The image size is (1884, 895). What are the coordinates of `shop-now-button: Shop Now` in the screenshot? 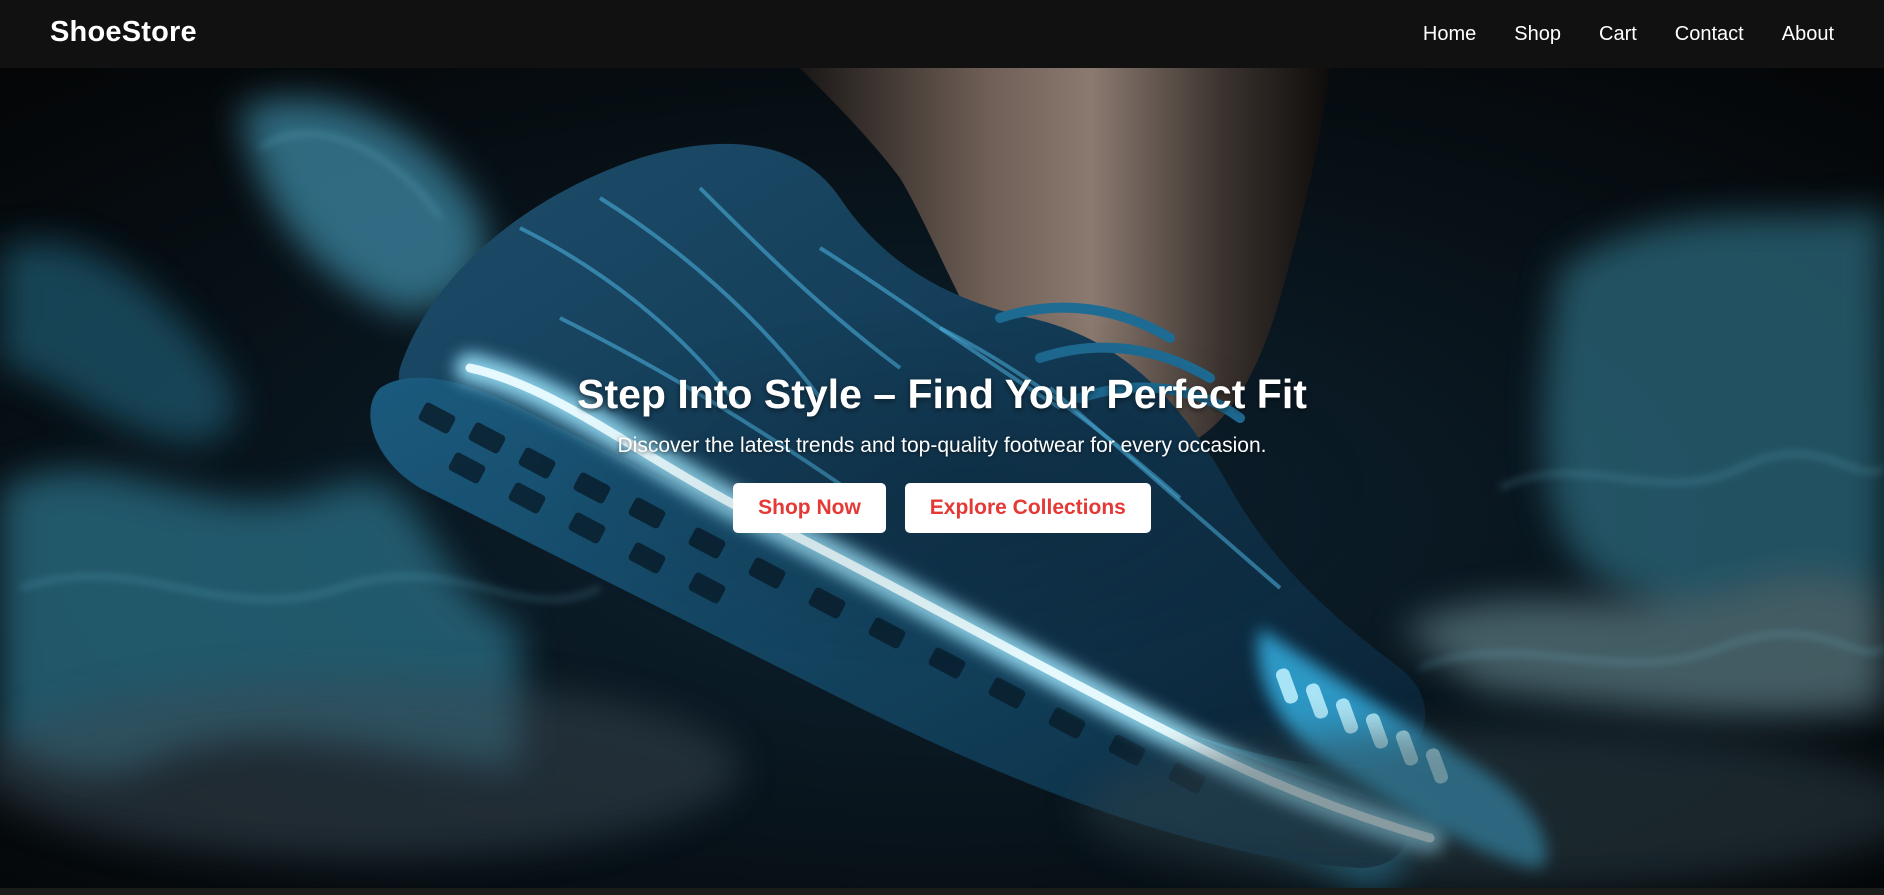 It's located at (809, 508).